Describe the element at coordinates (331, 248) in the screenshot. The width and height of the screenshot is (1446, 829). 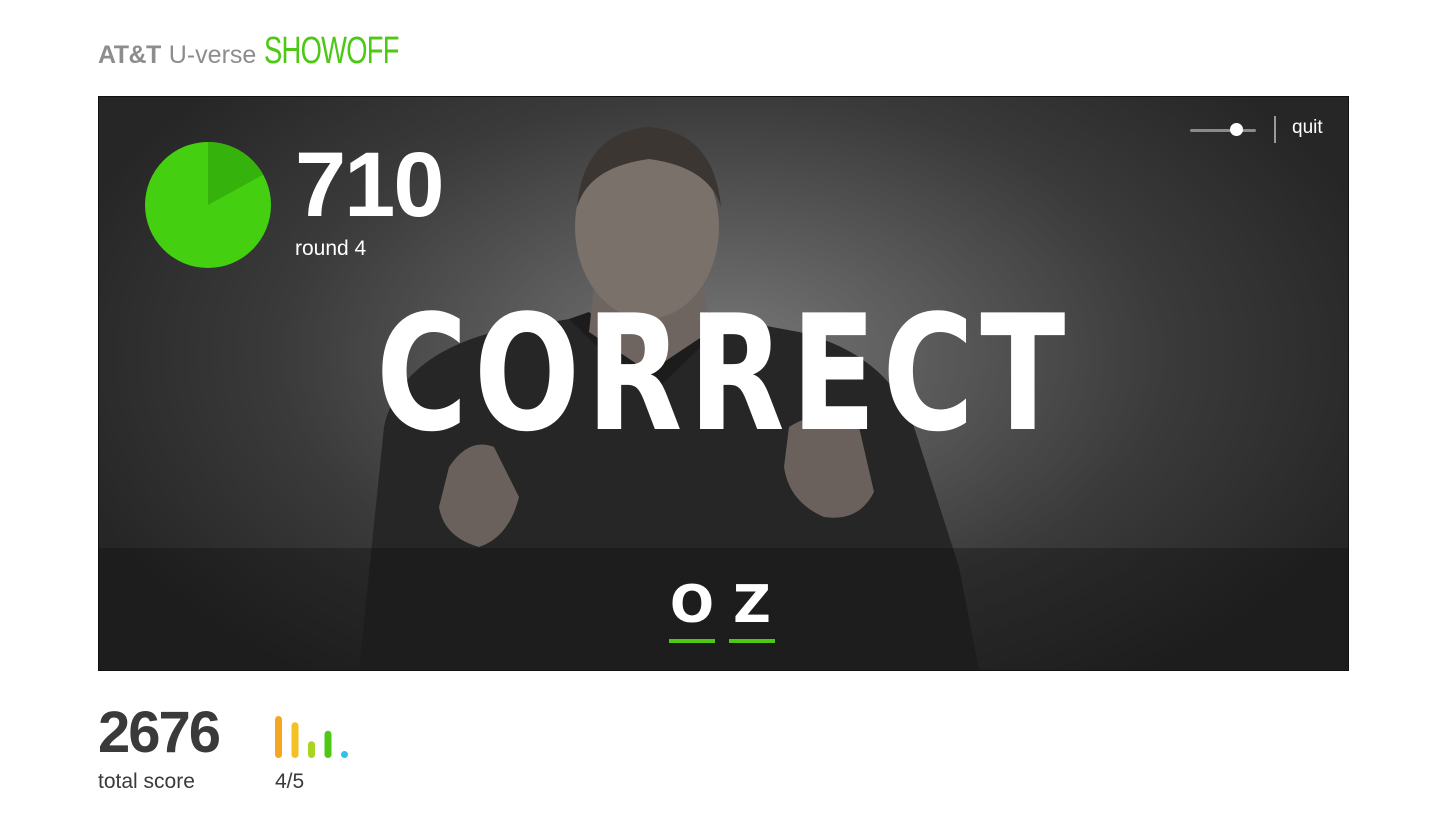
I see `round-label: round 4` at that location.